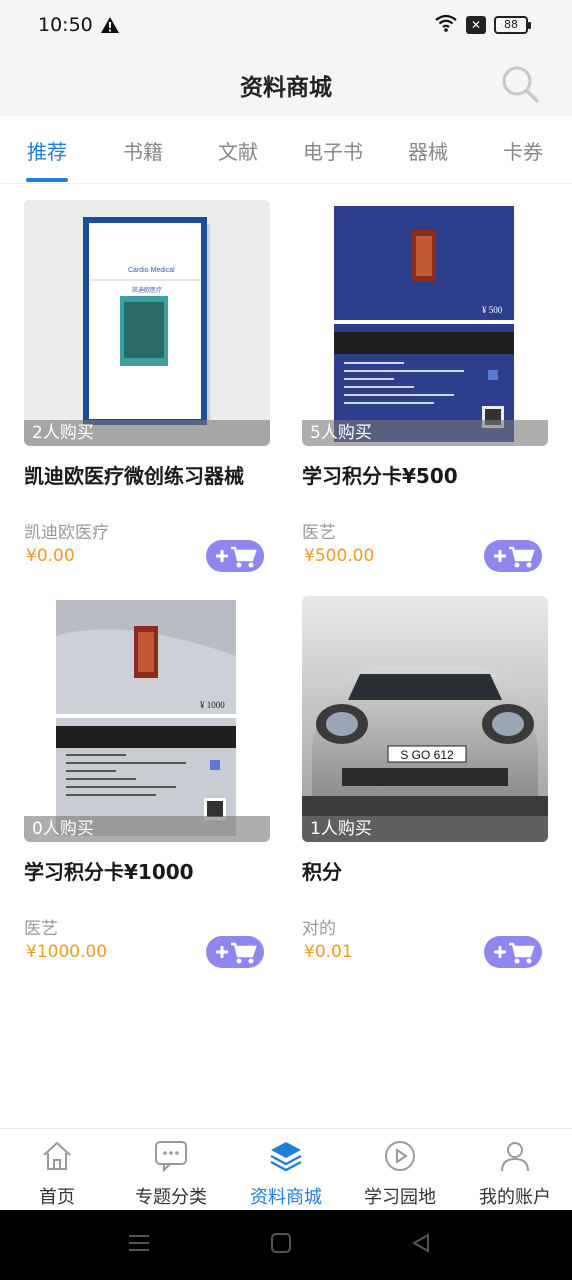  What do you see at coordinates (319, 929) in the screenshot?
I see `product-brand: 对的` at bounding box center [319, 929].